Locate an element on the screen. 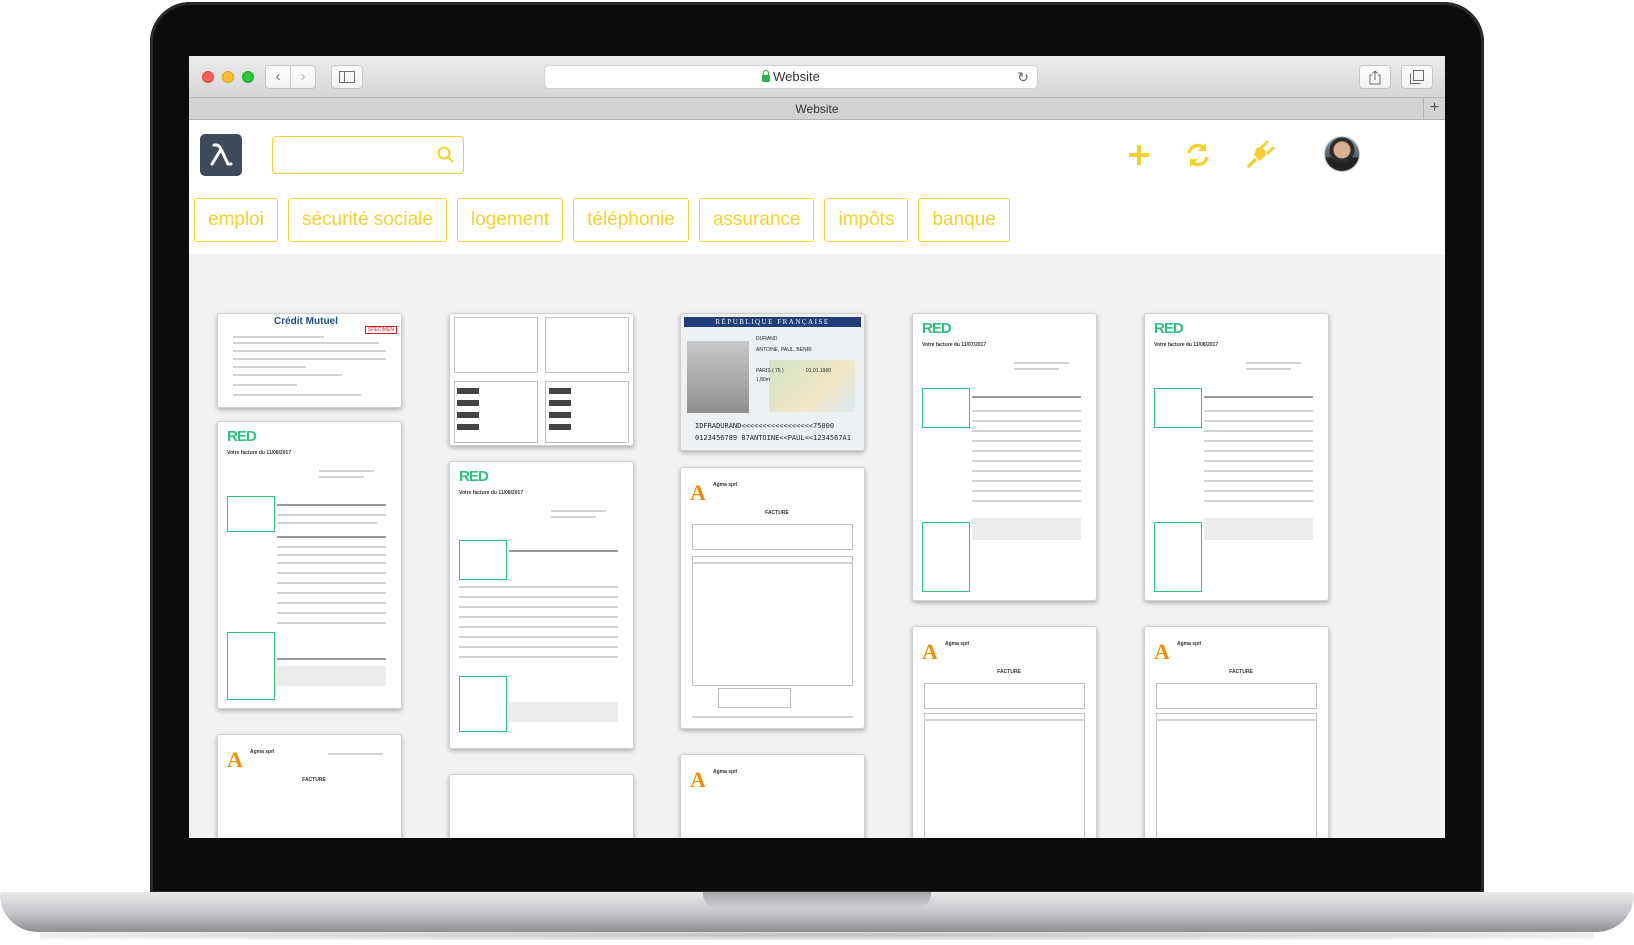 Image resolution: width=1634 pixels, height=945 pixels. document-card-red-invoice-2: RED Votre facture du 11/08/2017 is located at coordinates (541, 605).